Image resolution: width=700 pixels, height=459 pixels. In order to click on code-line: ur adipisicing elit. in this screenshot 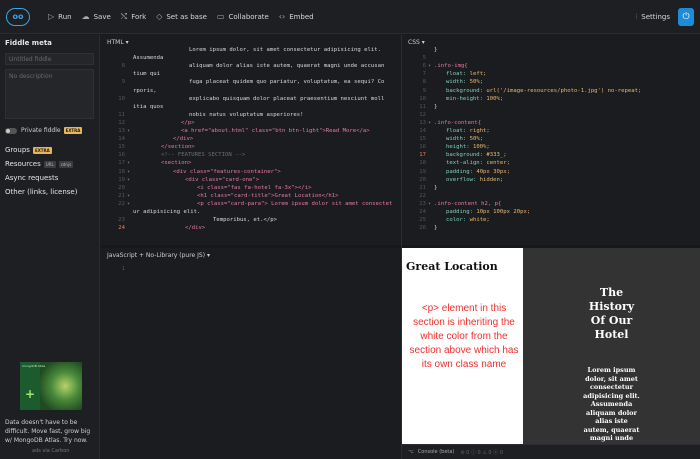, I will do `click(167, 212)`.